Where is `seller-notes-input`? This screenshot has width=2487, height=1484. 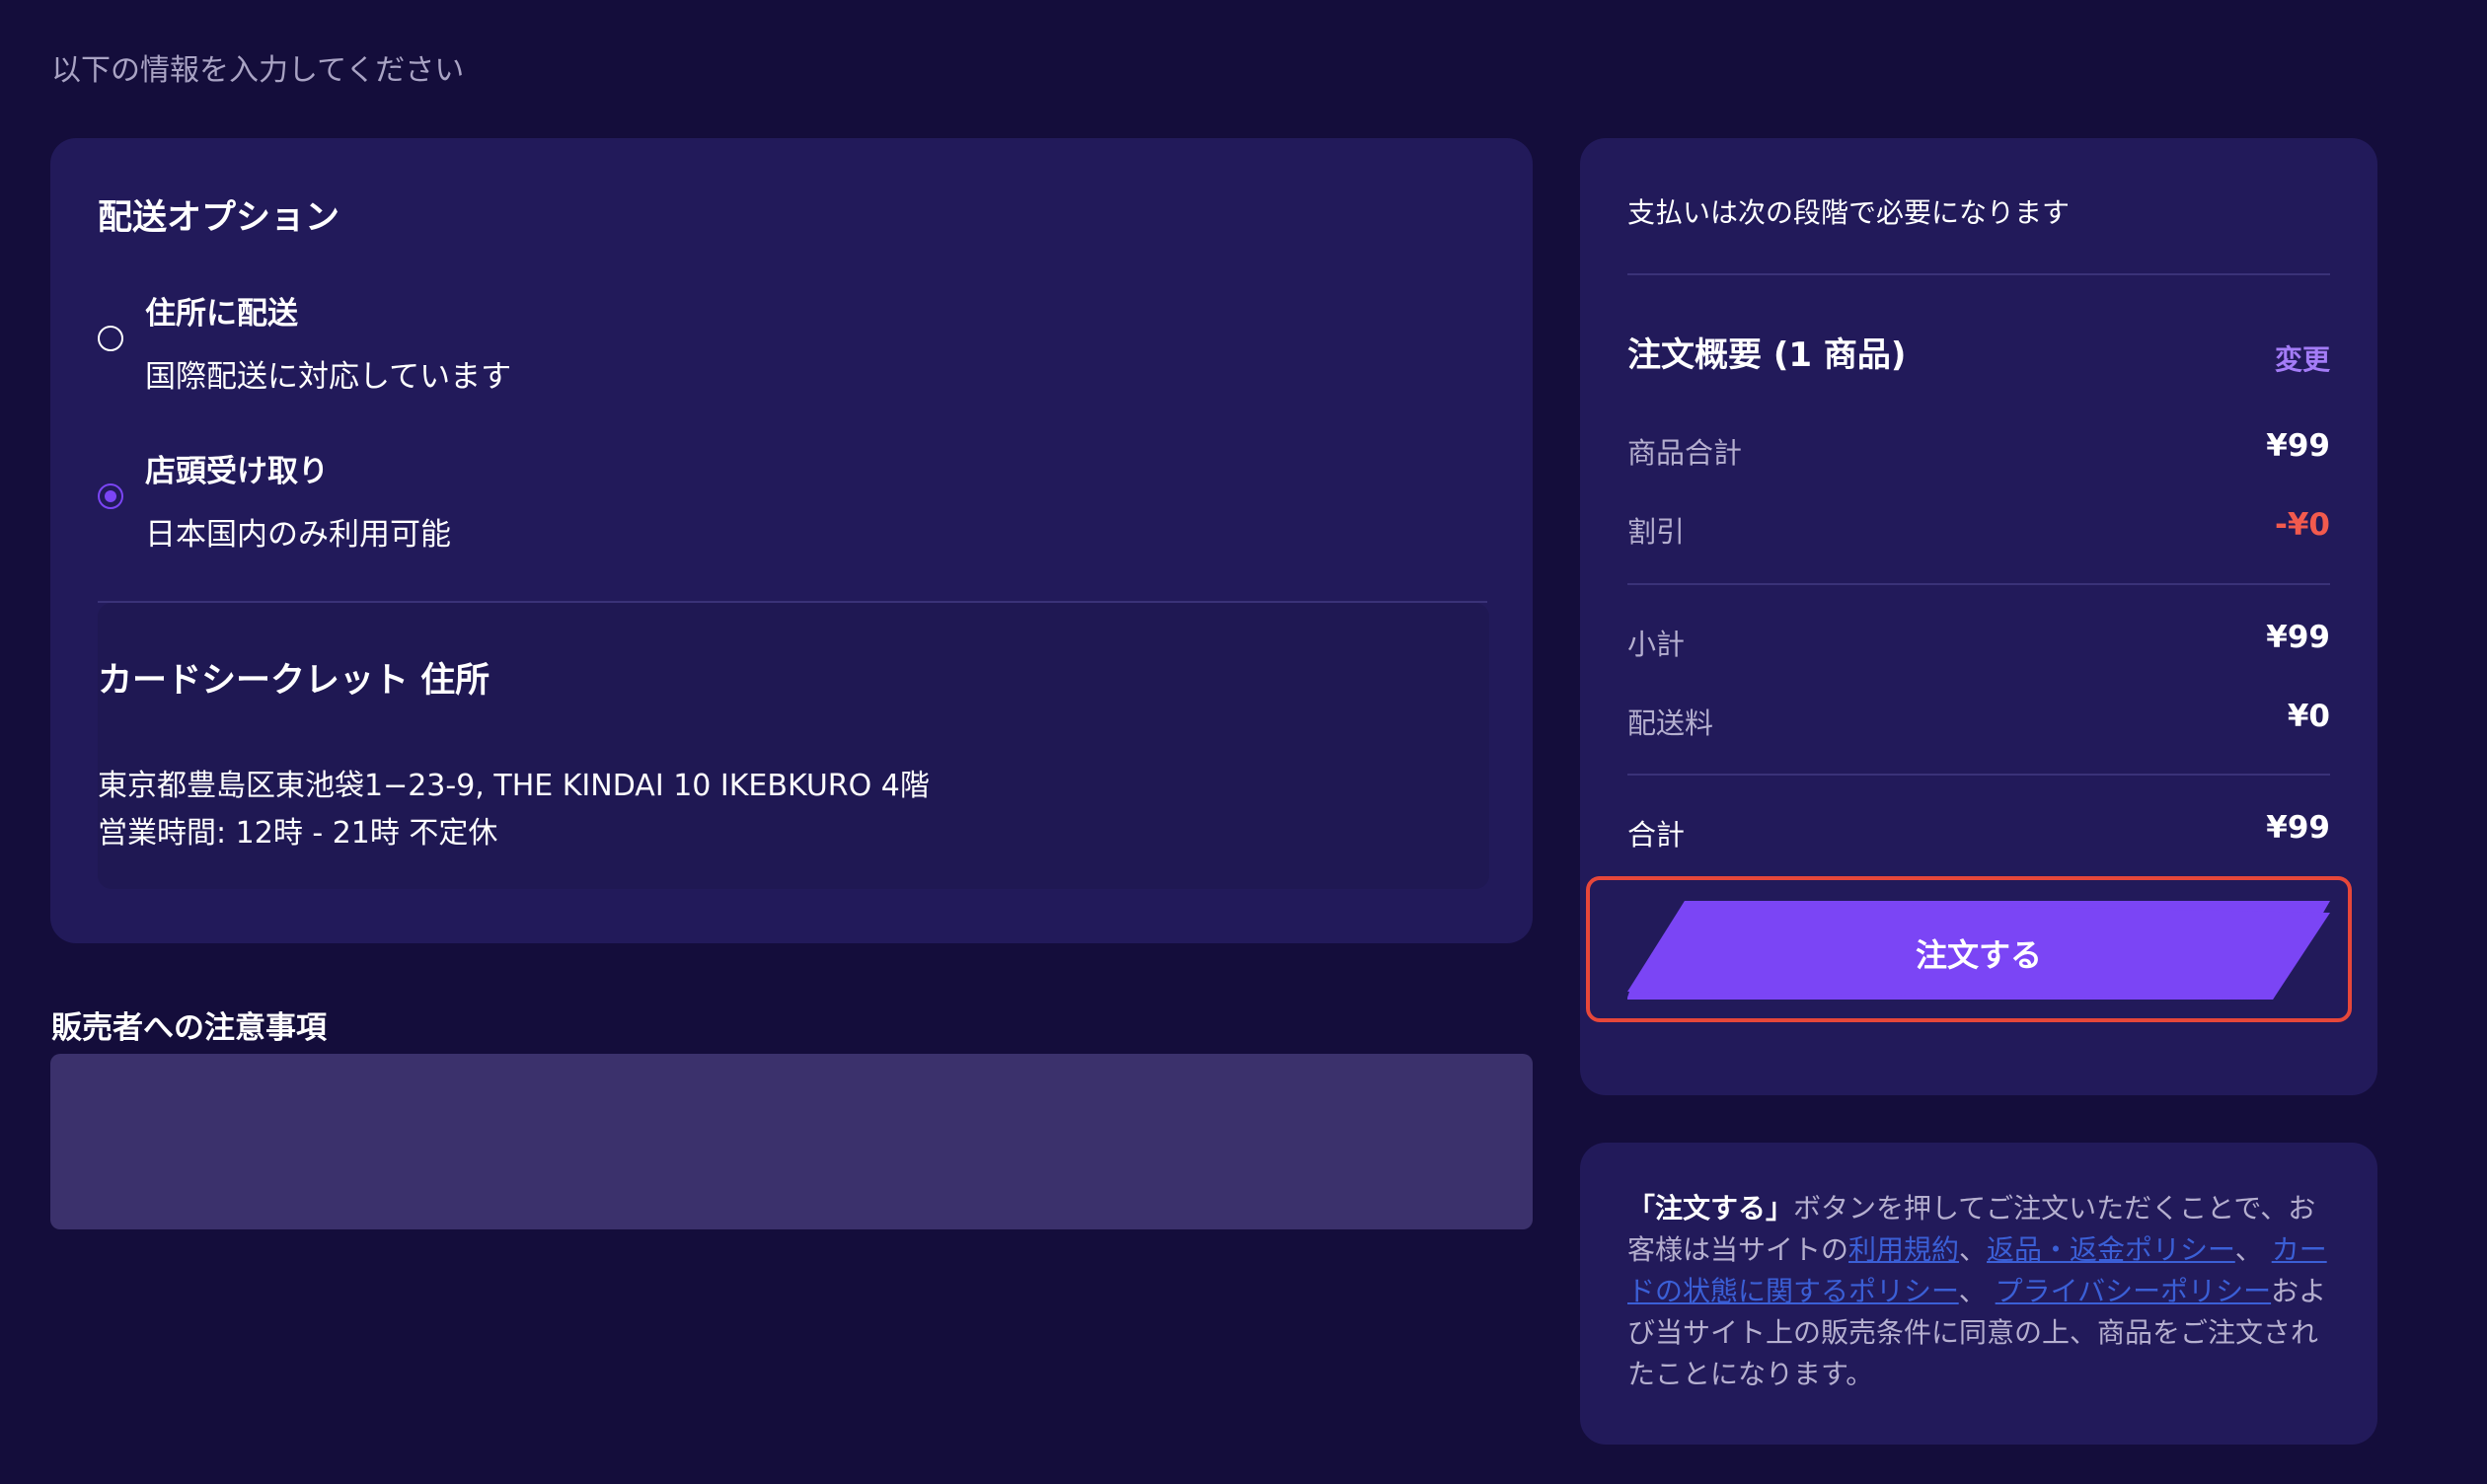 seller-notes-input is located at coordinates (791, 1141).